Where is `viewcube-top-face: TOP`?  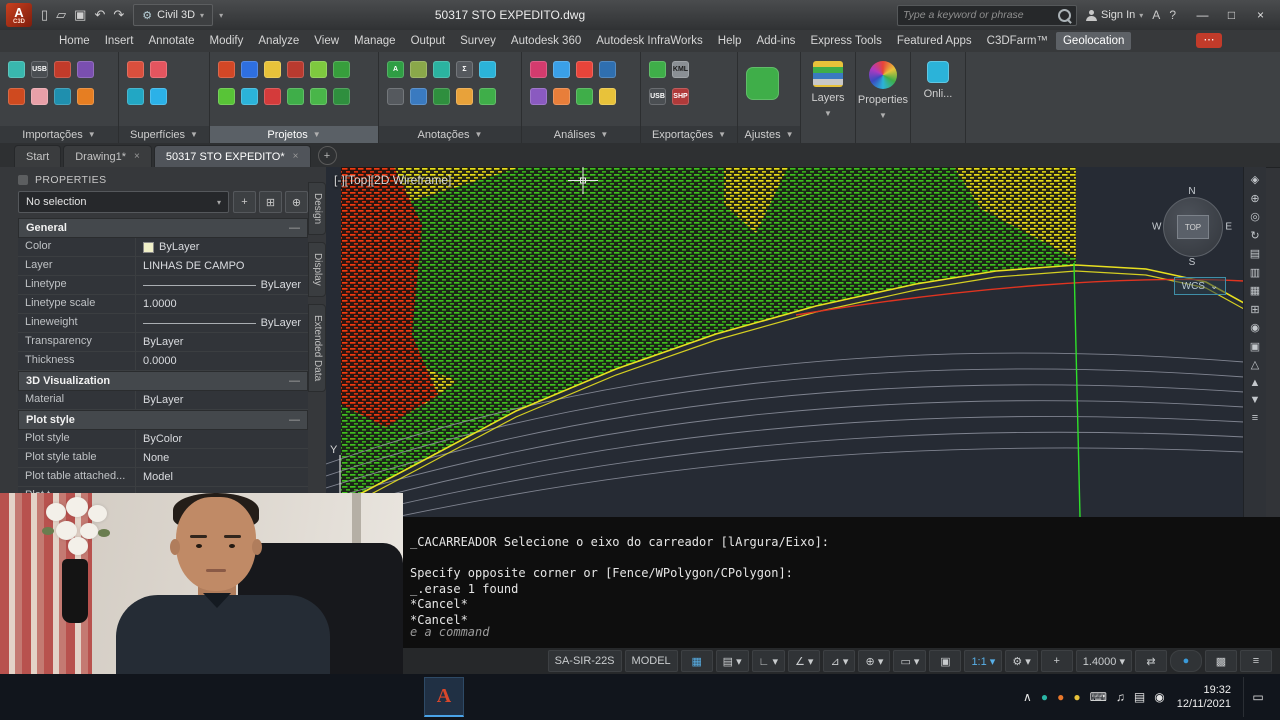 viewcube-top-face: TOP is located at coordinates (1193, 227).